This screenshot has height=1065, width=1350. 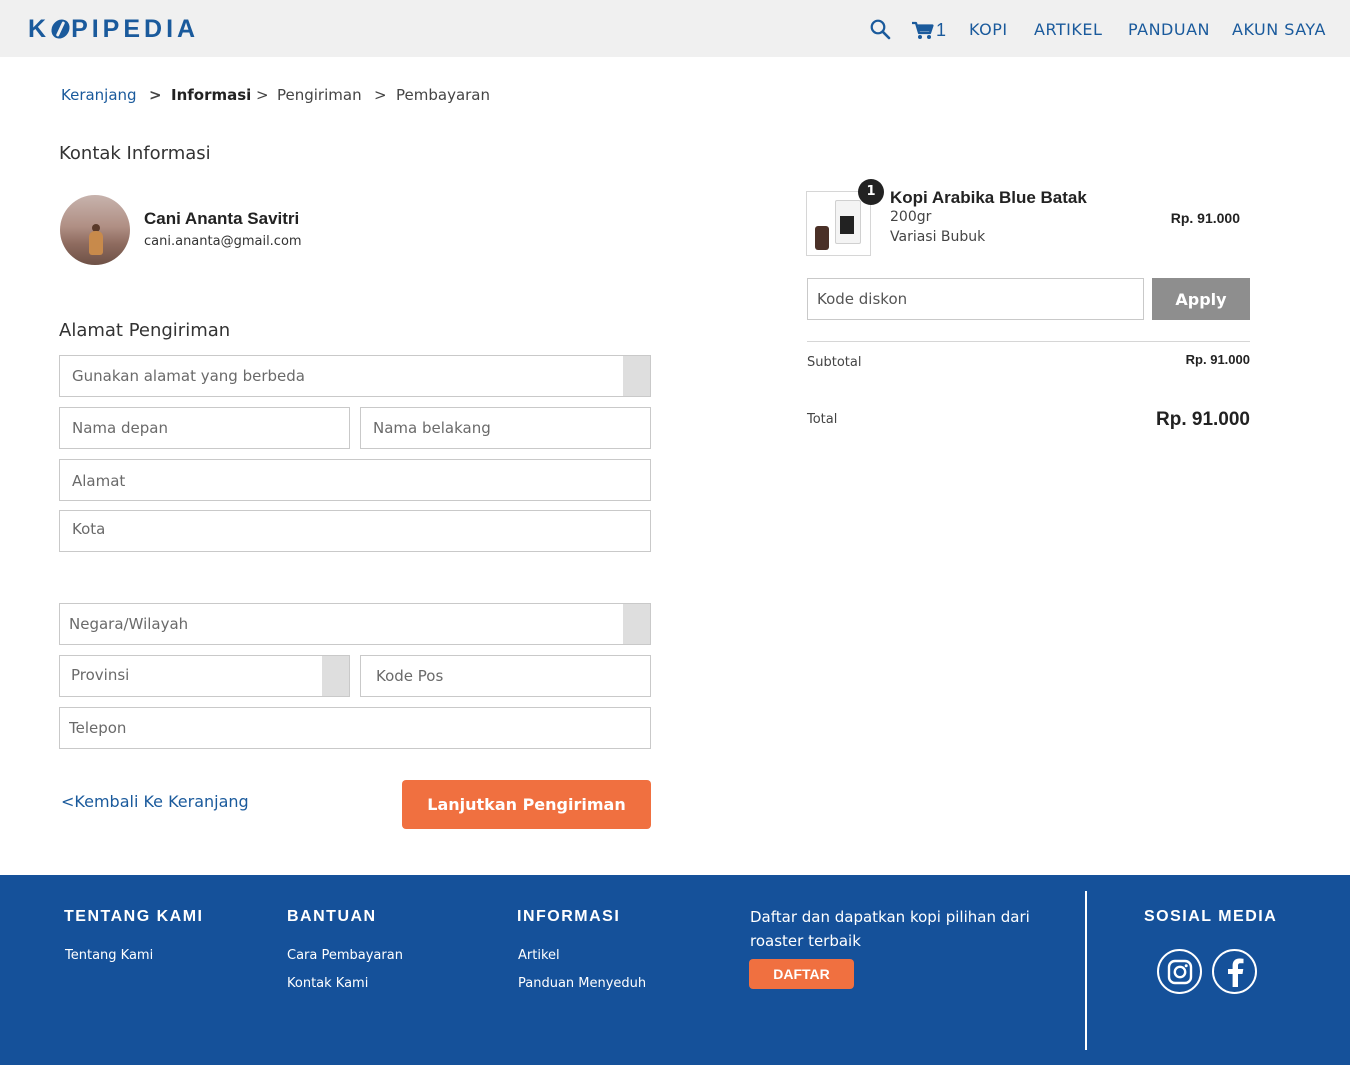 I want to click on postal-code-input, so click(x=505, y=676).